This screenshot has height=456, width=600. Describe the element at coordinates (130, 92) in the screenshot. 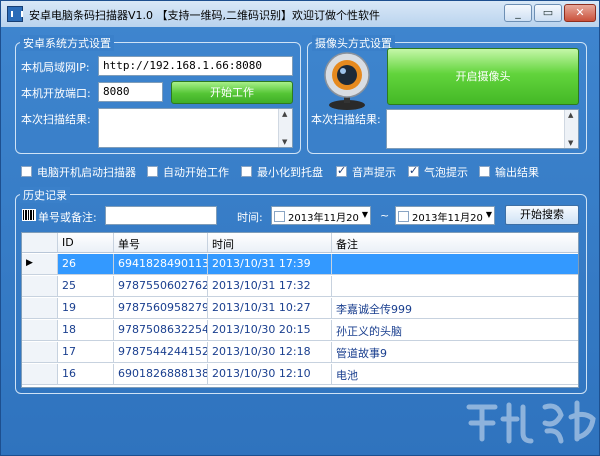

I see `port-field: 8080` at that location.